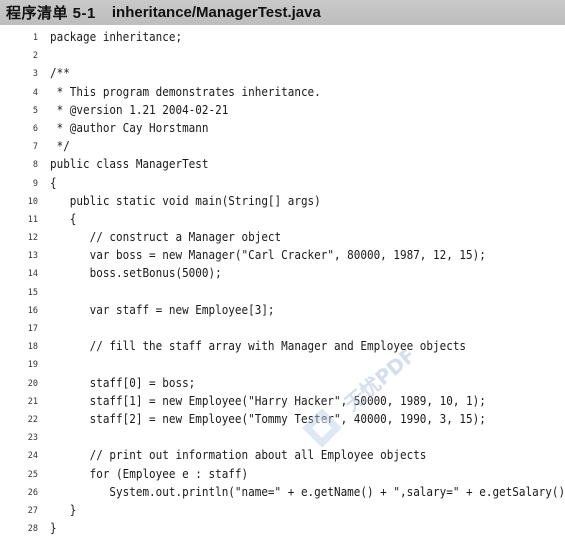 This screenshot has height=546, width=565. Describe the element at coordinates (282, 55) in the screenshot. I see `code-line: 2` at that location.